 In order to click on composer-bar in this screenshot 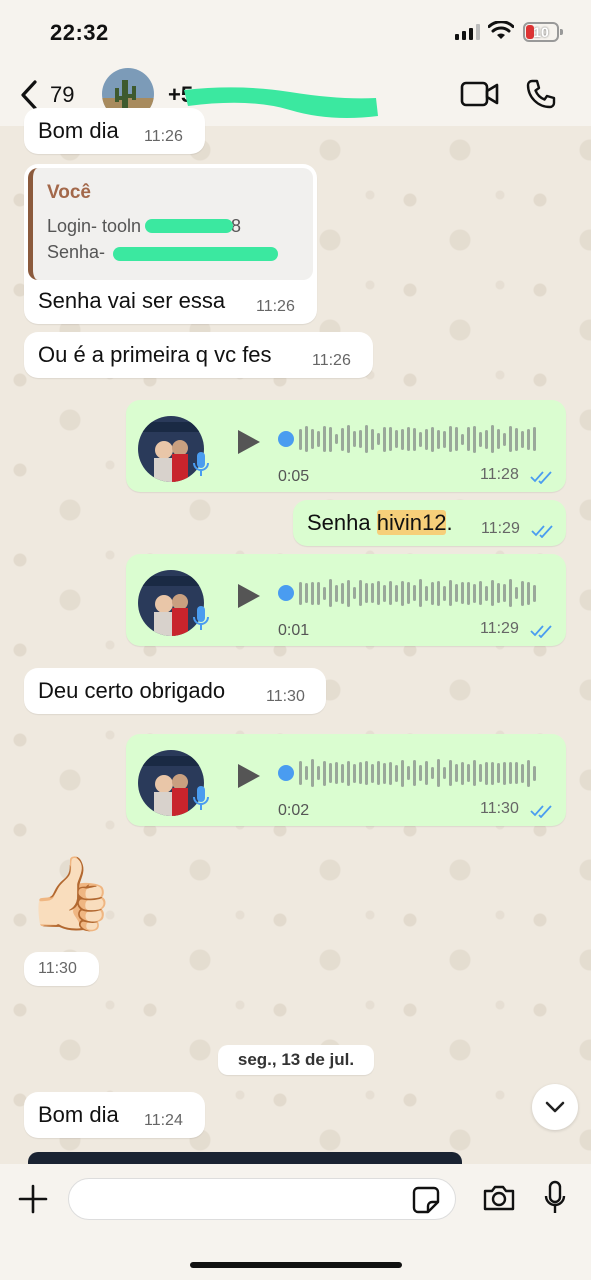, I will do `click(295, 1222)`.